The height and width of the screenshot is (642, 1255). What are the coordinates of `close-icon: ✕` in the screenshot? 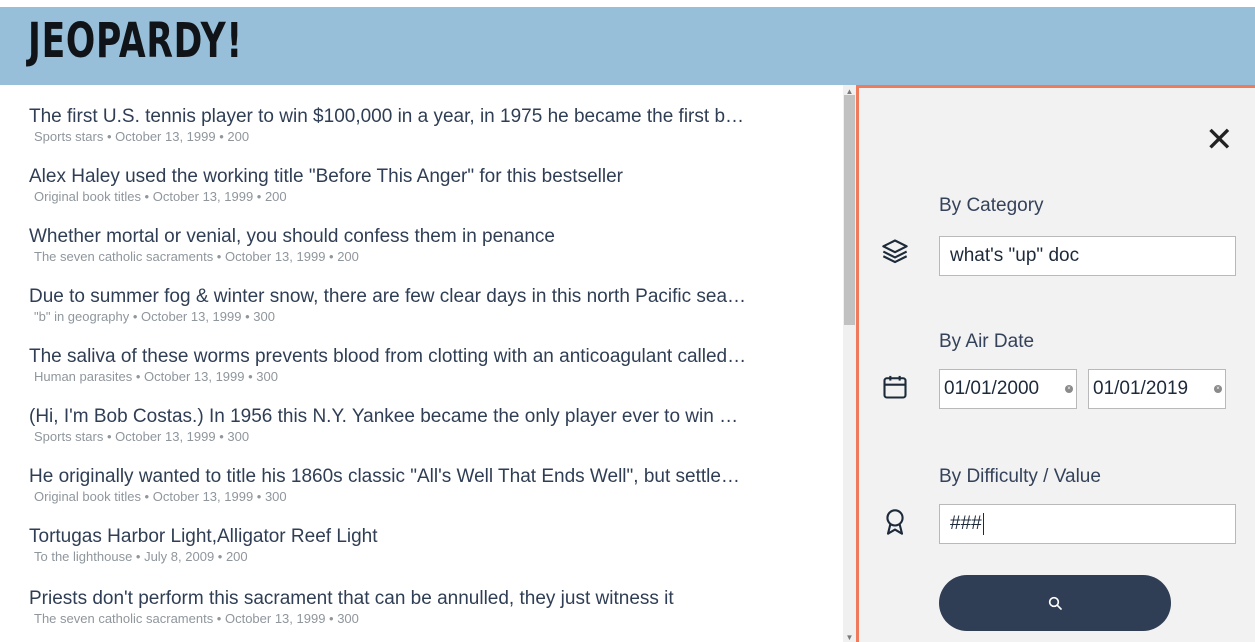 It's located at (1219, 140).